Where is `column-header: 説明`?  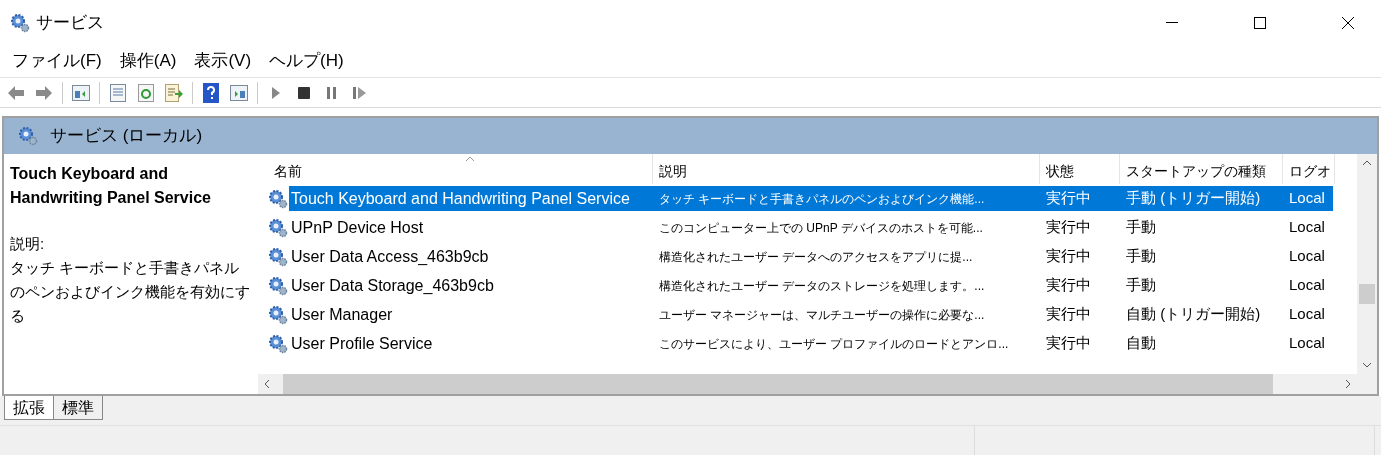
column-header: 説明 is located at coordinates (846, 169).